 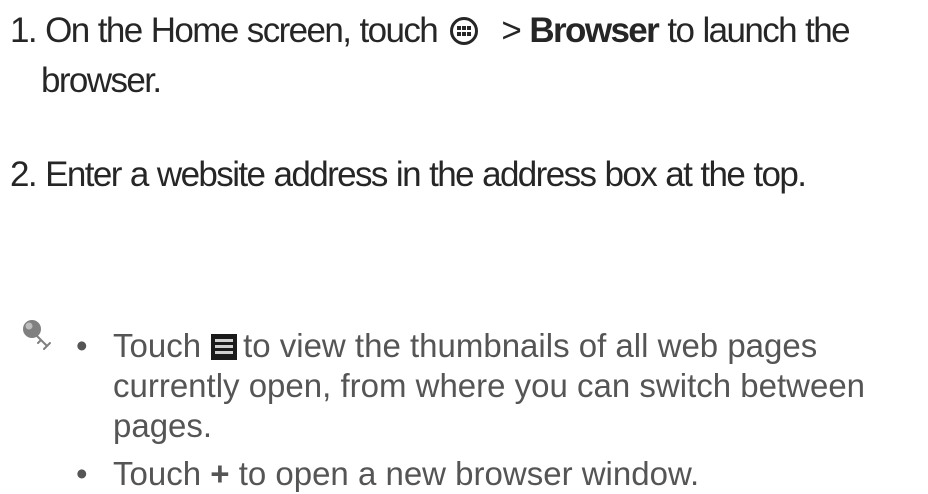 I want to click on tip-key-icon, so click(x=37, y=335).